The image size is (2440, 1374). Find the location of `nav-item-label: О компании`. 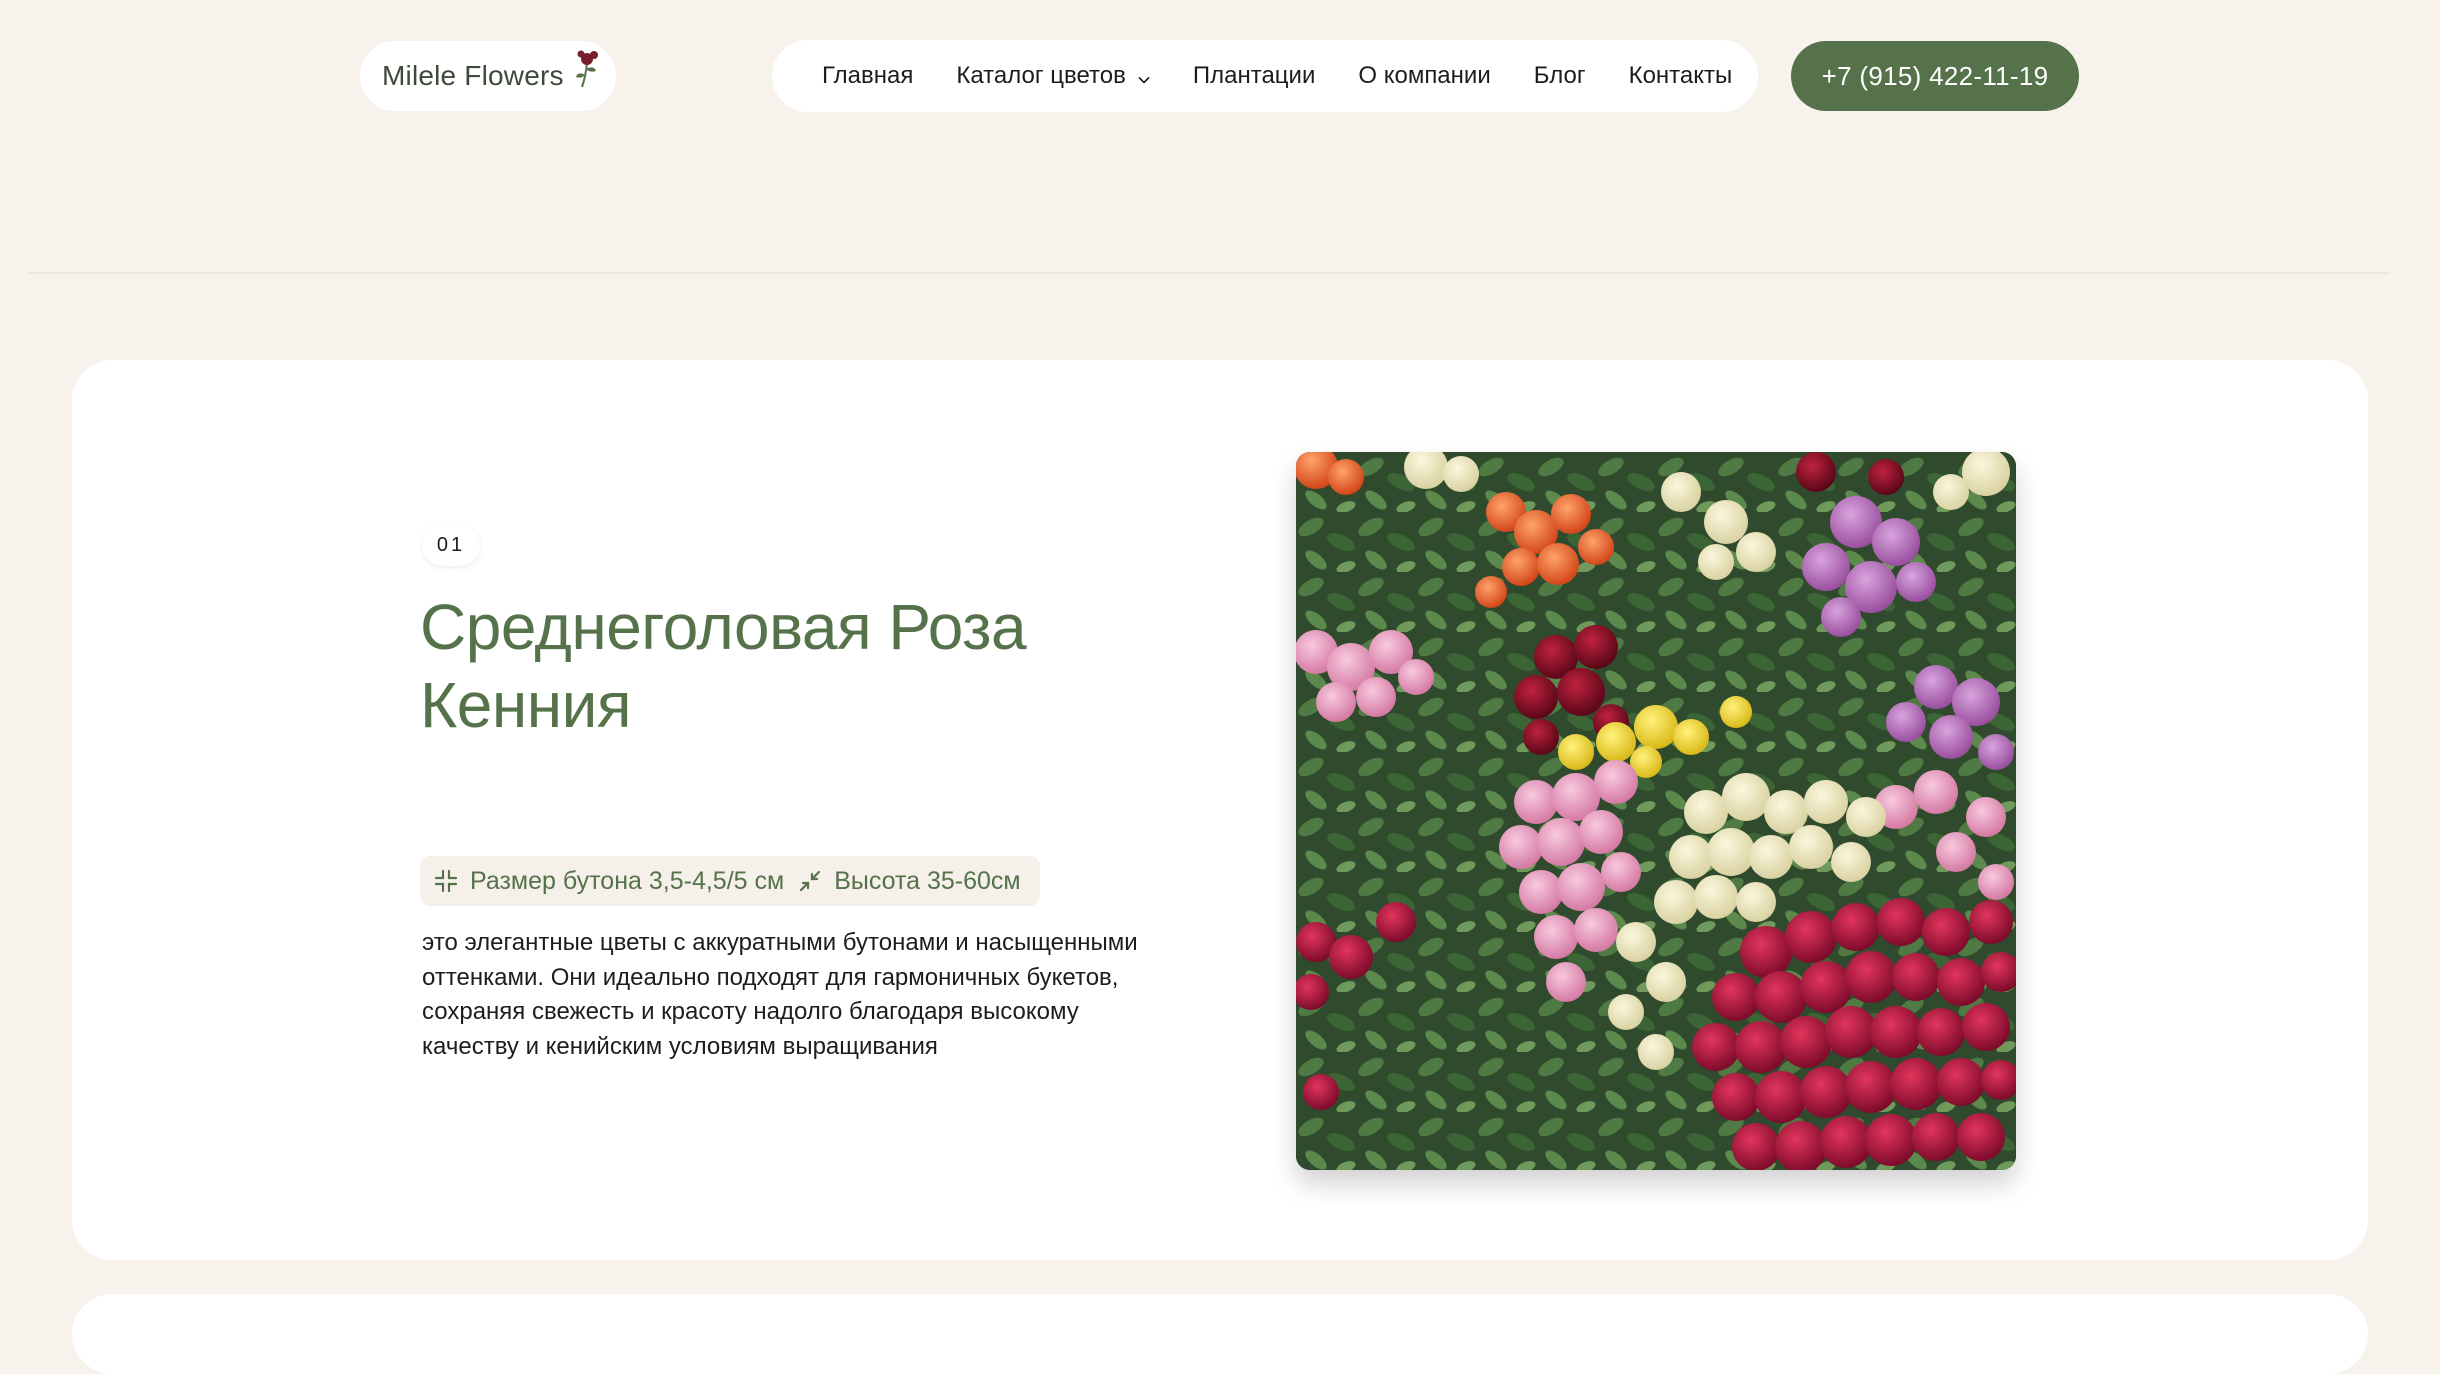

nav-item-label: О компании is located at coordinates (1424, 75).